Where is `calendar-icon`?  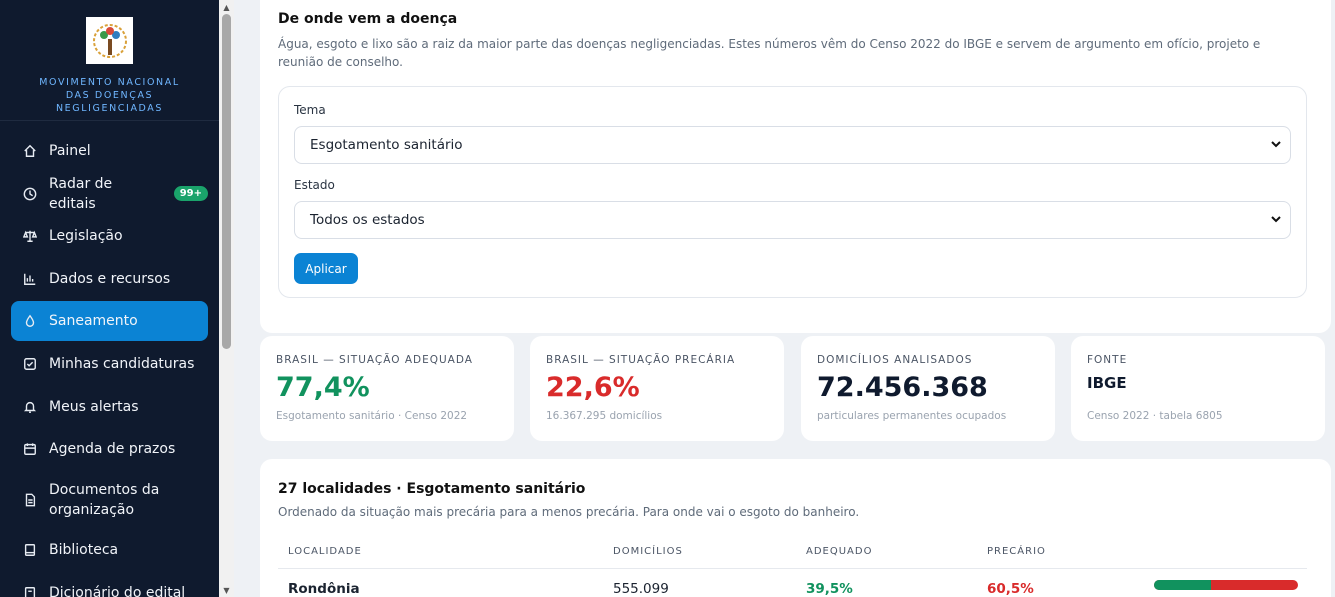
calendar-icon is located at coordinates (30, 449).